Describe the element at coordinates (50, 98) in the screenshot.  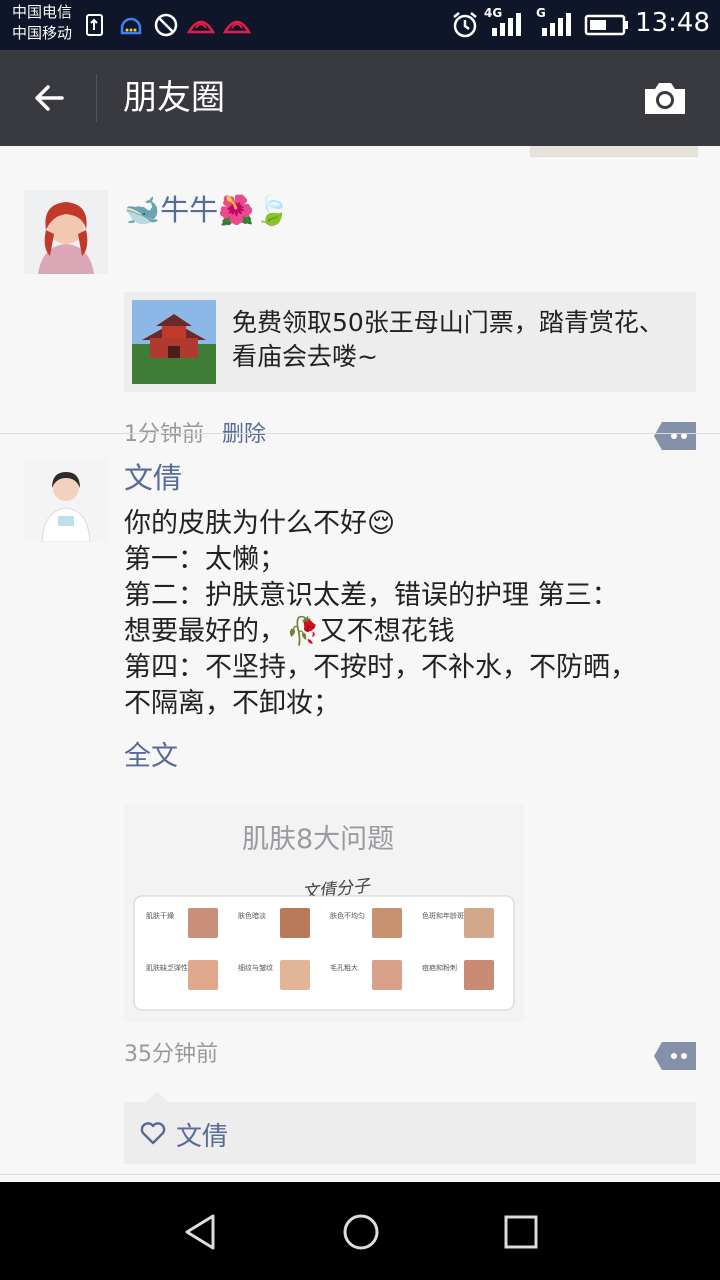
I see `back-arrow-icon` at that location.